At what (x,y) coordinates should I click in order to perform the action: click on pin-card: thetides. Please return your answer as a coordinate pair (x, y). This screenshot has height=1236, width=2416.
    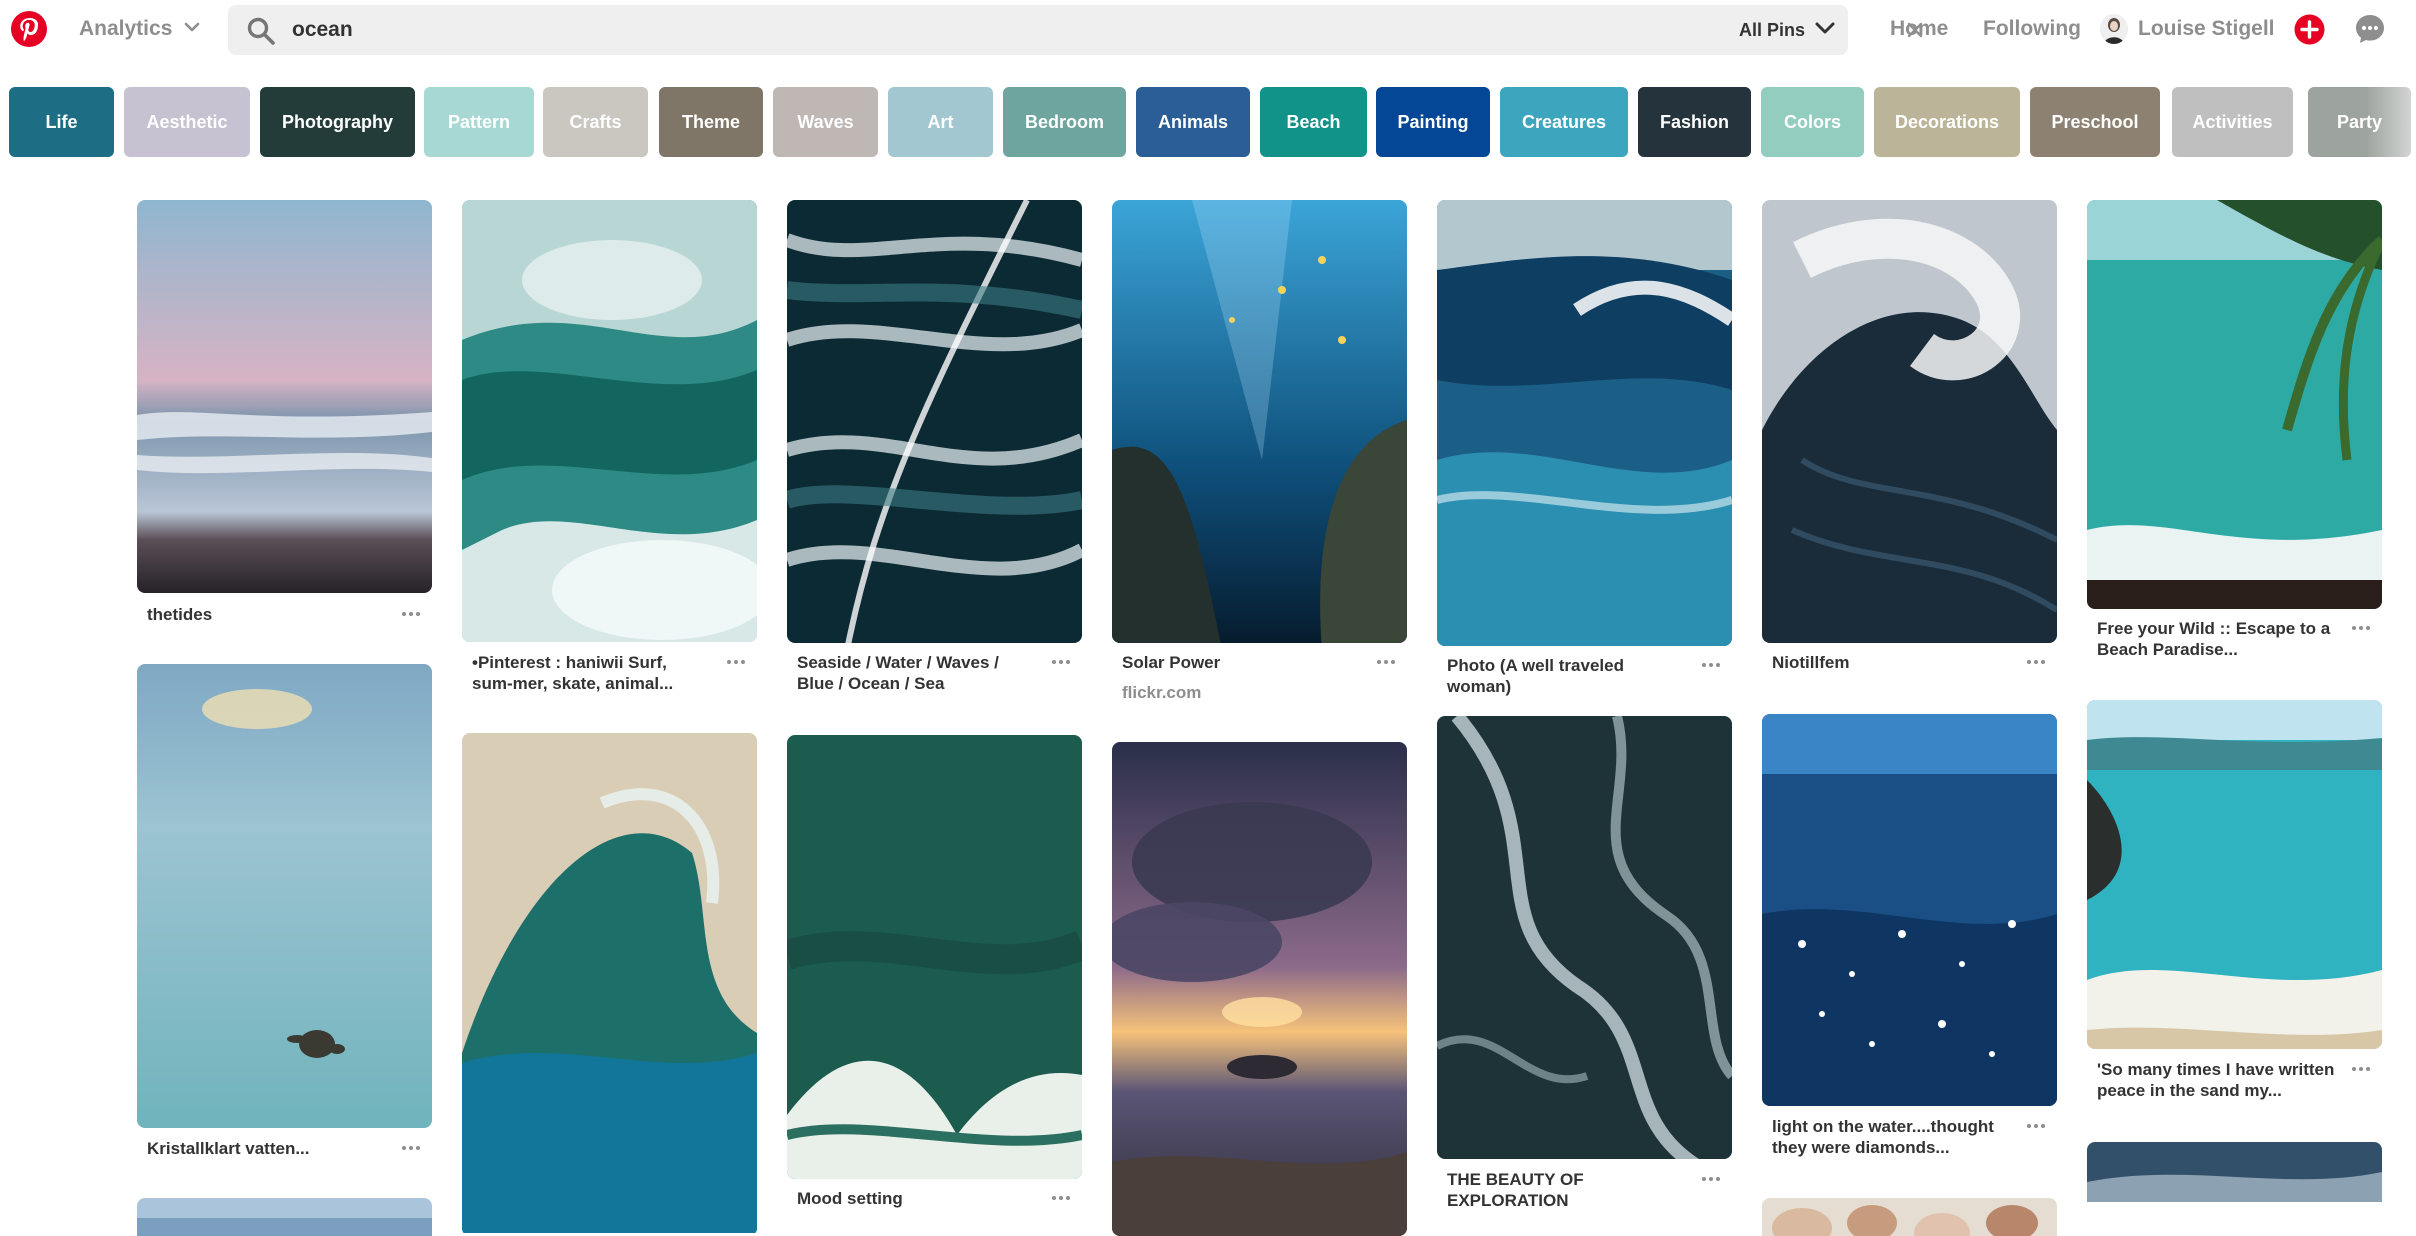
    Looking at the image, I should click on (284, 412).